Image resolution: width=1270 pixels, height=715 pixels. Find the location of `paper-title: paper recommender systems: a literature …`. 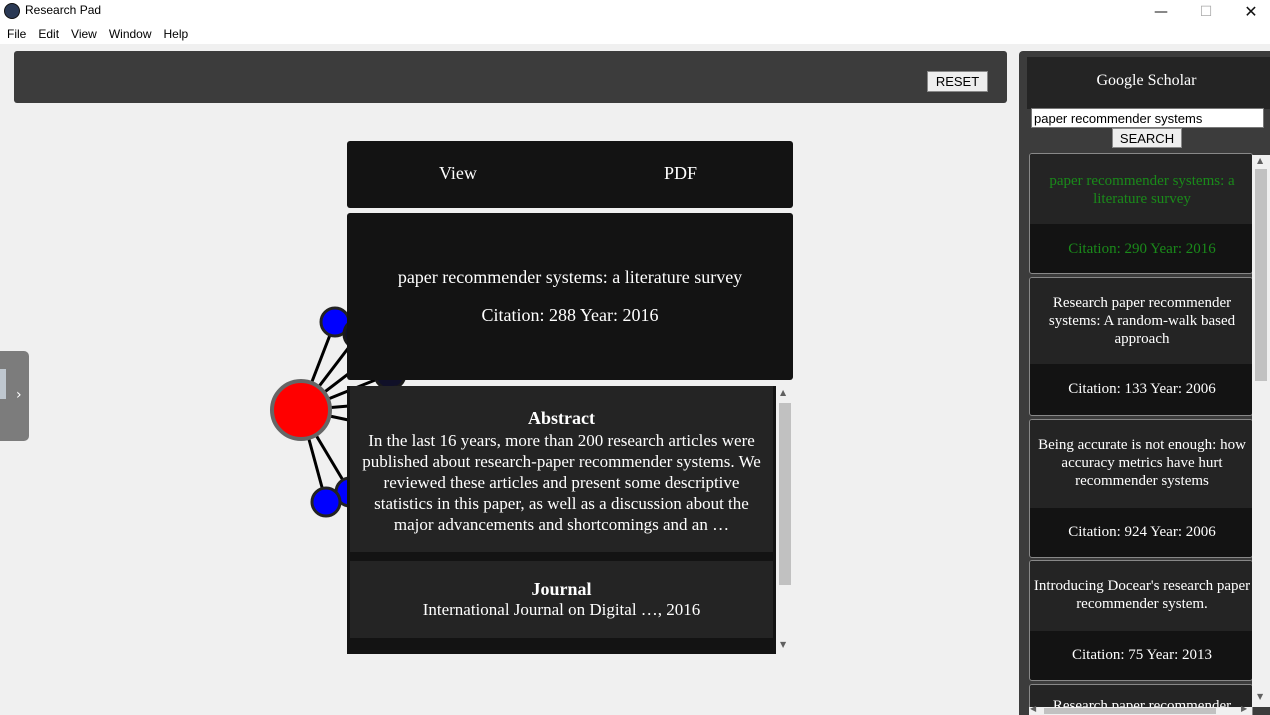

paper-title: paper recommender systems: a literature … is located at coordinates (570, 277).